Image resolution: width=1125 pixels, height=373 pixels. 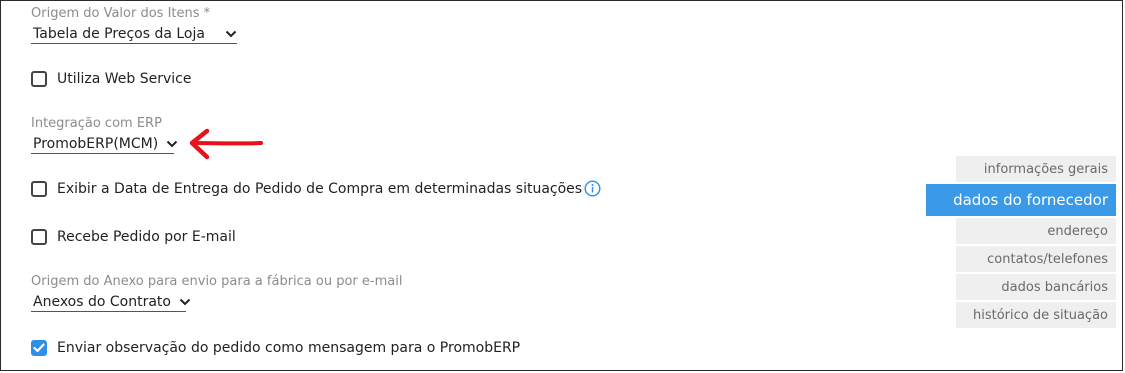 What do you see at coordinates (121, 13) in the screenshot?
I see `origem-valor-label: Origem do Valor dos Itens *` at bounding box center [121, 13].